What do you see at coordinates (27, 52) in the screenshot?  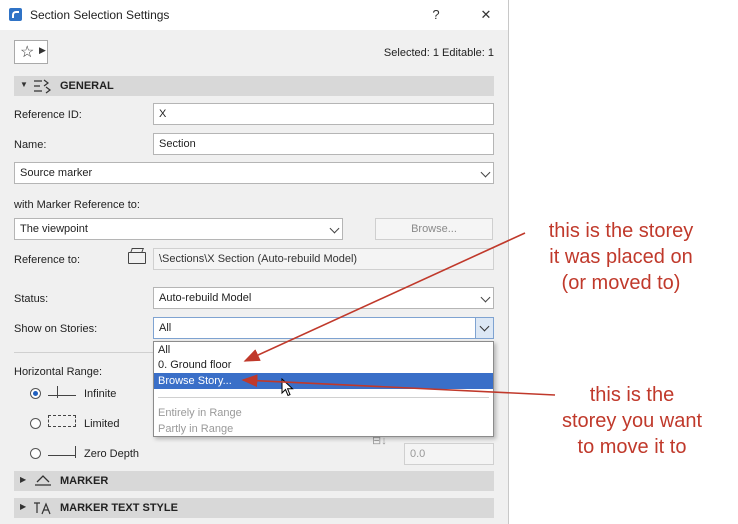 I see `star-icon: ☆` at bounding box center [27, 52].